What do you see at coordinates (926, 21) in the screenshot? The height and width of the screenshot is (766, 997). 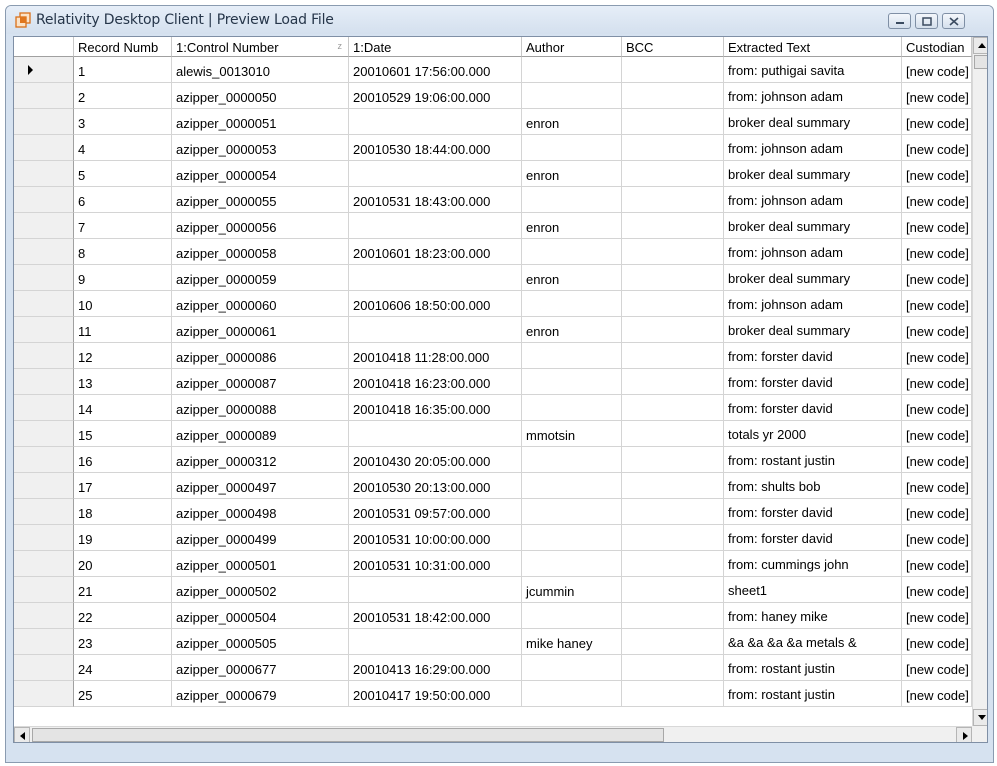 I see `maximize-button` at bounding box center [926, 21].